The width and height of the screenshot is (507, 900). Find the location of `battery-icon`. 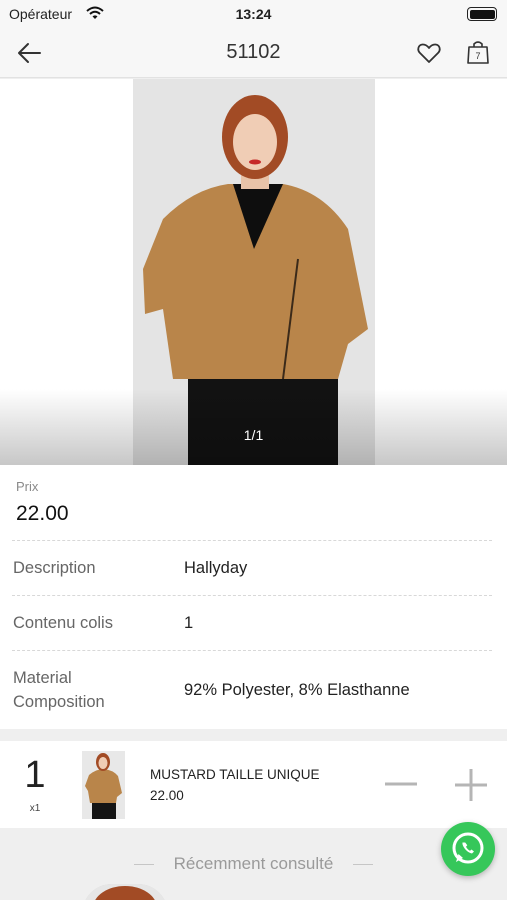

battery-icon is located at coordinates (482, 14).